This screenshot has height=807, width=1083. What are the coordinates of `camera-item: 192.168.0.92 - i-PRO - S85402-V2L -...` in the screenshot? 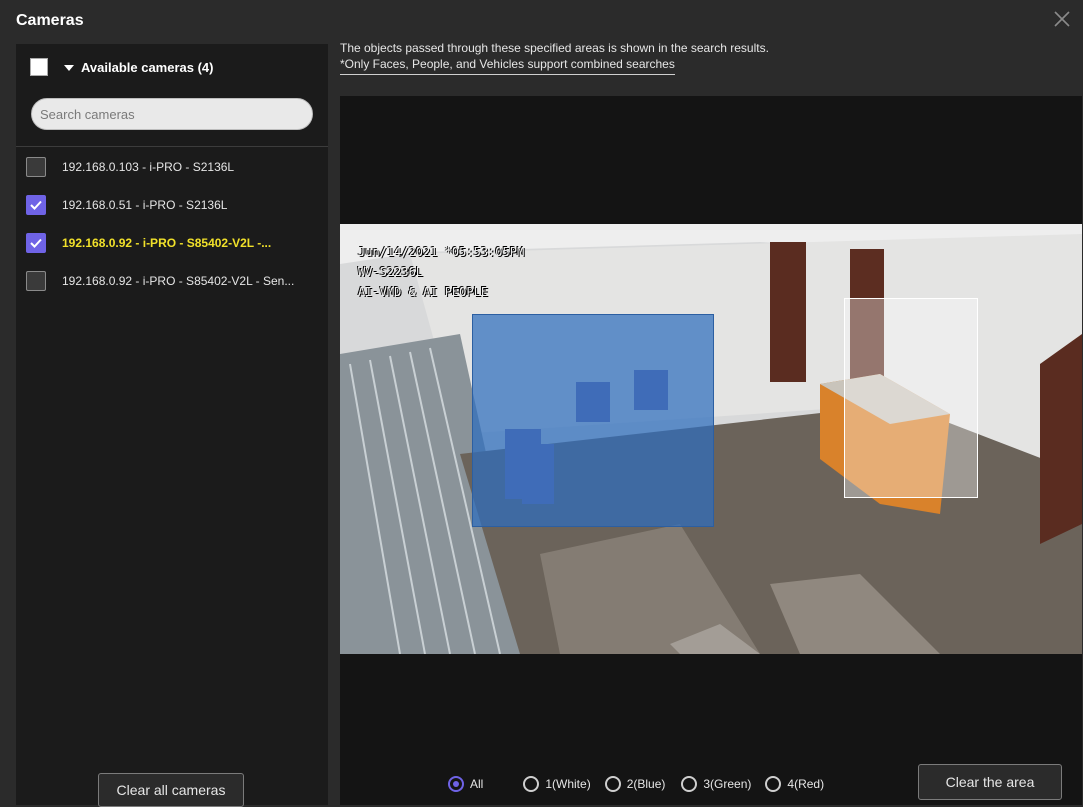 It's located at (172, 243).